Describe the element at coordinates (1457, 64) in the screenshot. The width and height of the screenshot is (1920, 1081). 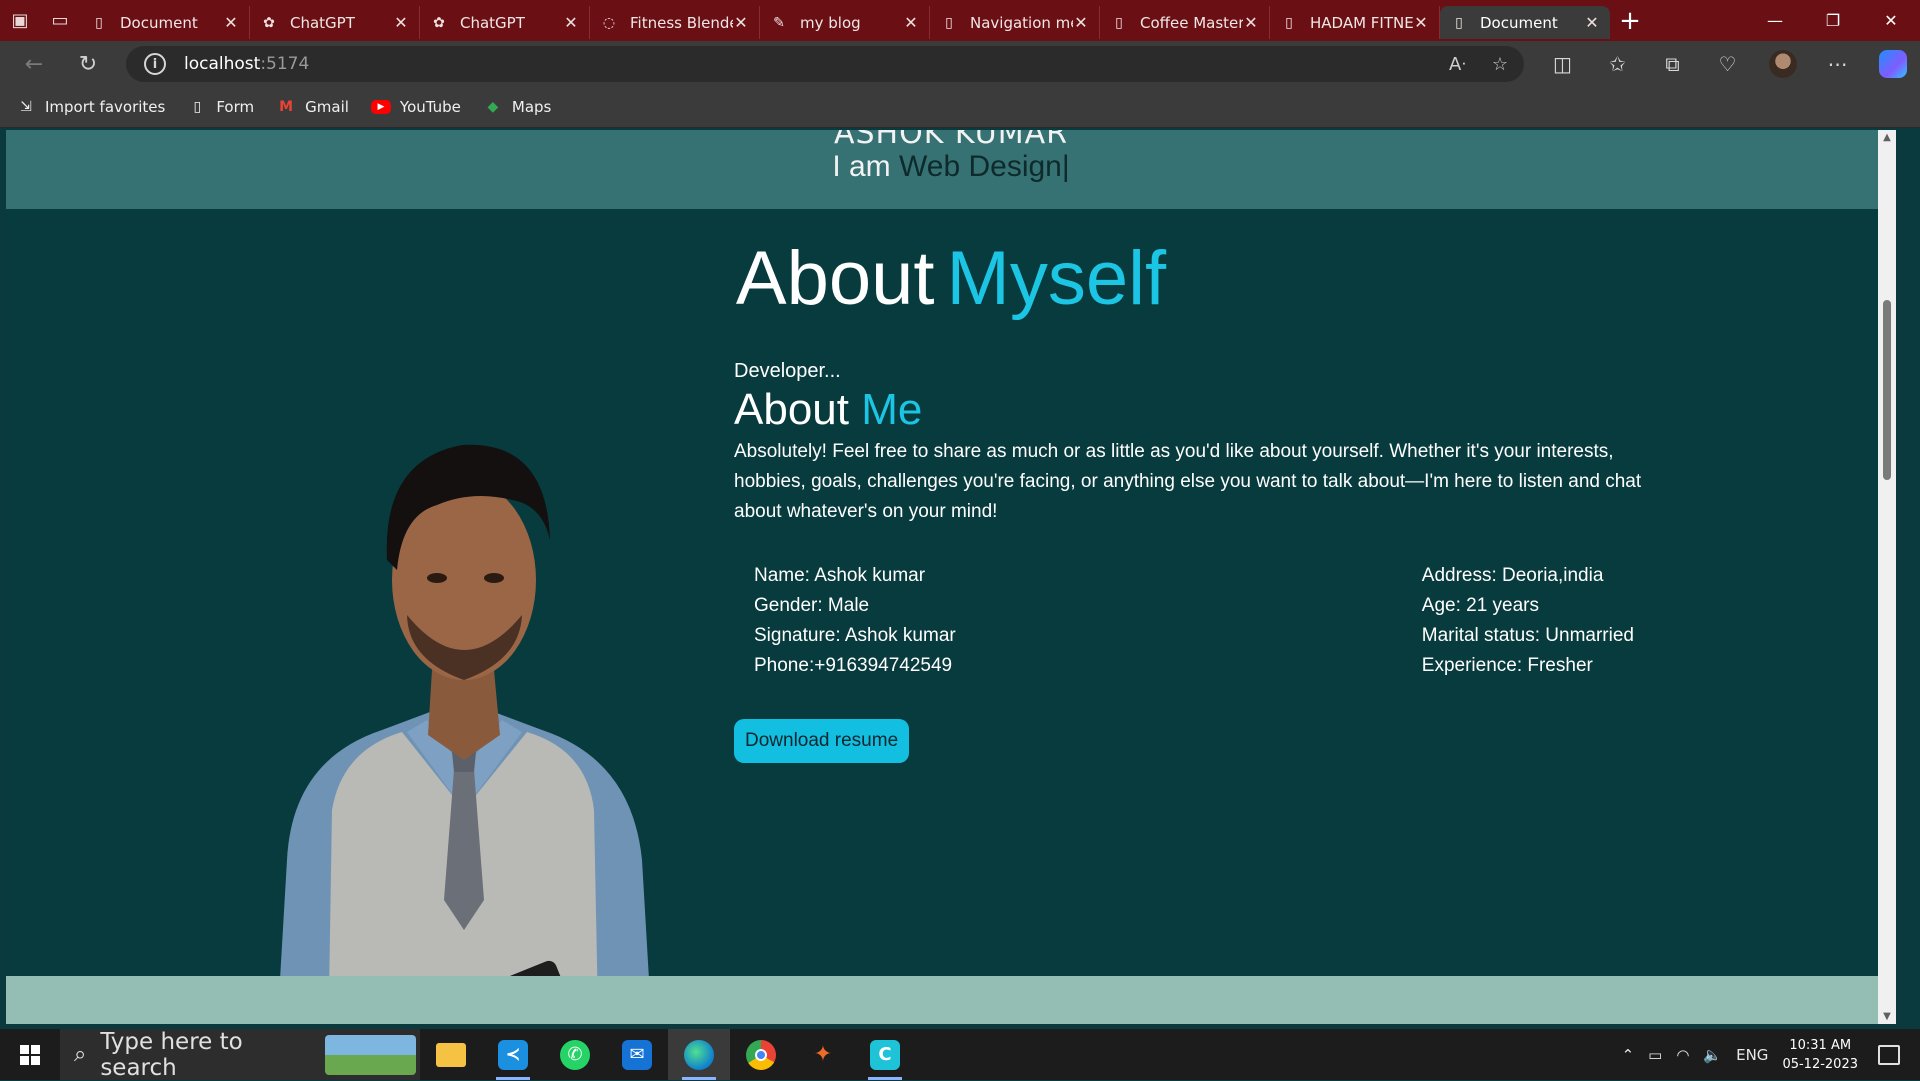
I see `read-aloud-icon: Aᐧ` at that location.